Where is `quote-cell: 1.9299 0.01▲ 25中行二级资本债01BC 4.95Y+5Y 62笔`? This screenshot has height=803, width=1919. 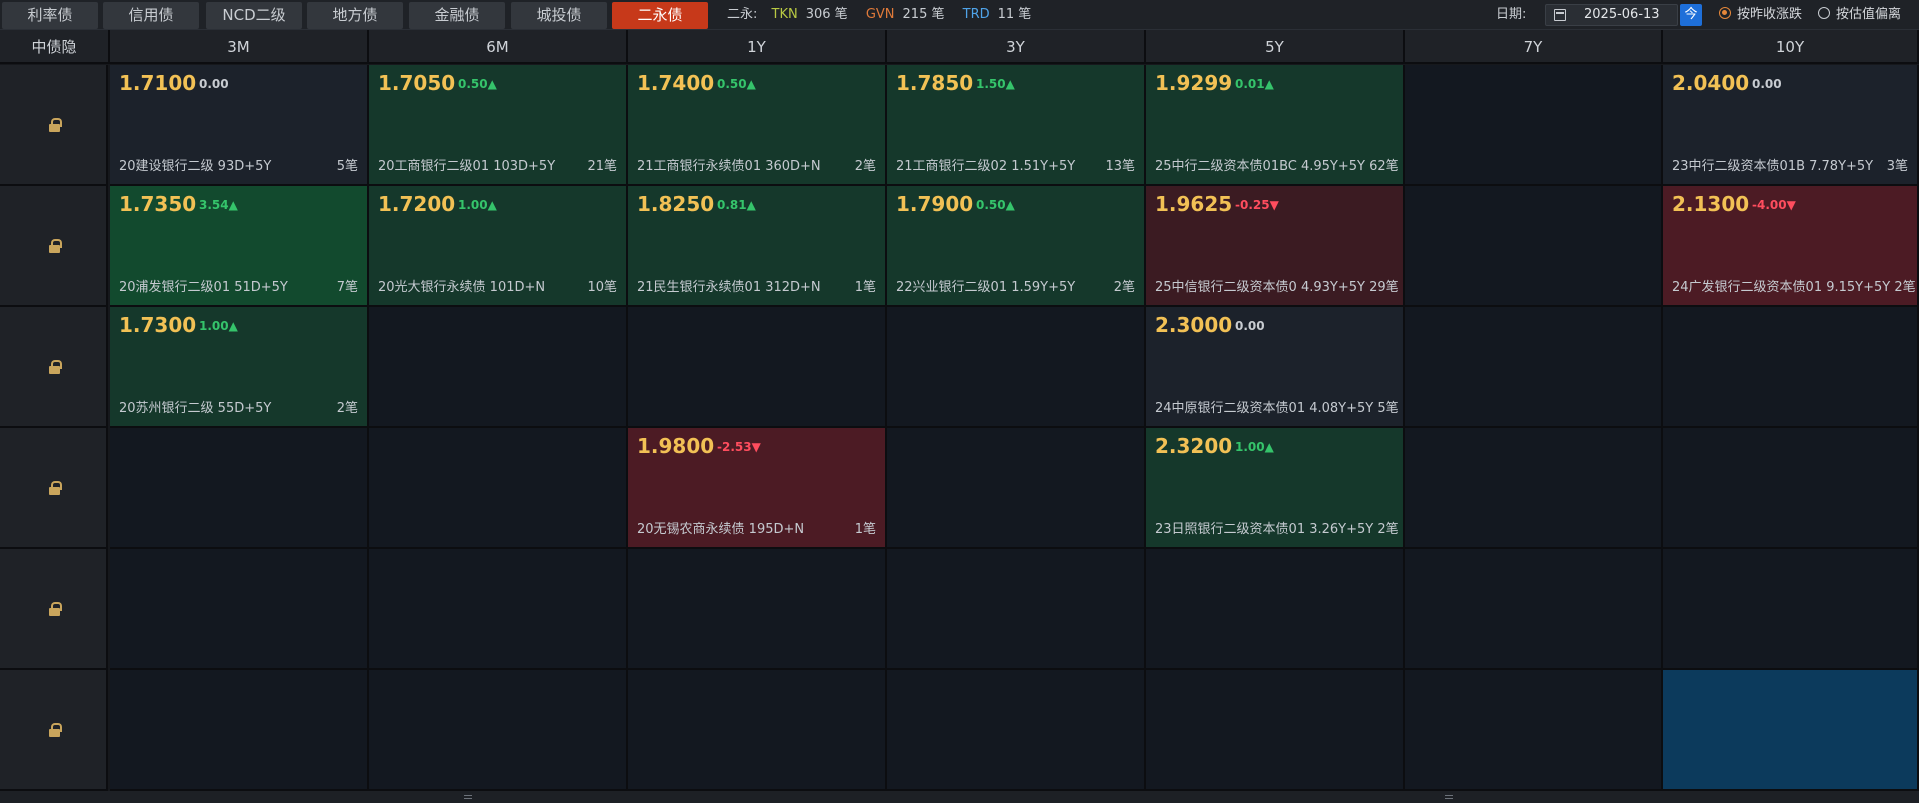 quote-cell: 1.9299 0.01▲ 25中行二级资本债01BC 4.95Y+5Y 62笔 is located at coordinates (1275, 125).